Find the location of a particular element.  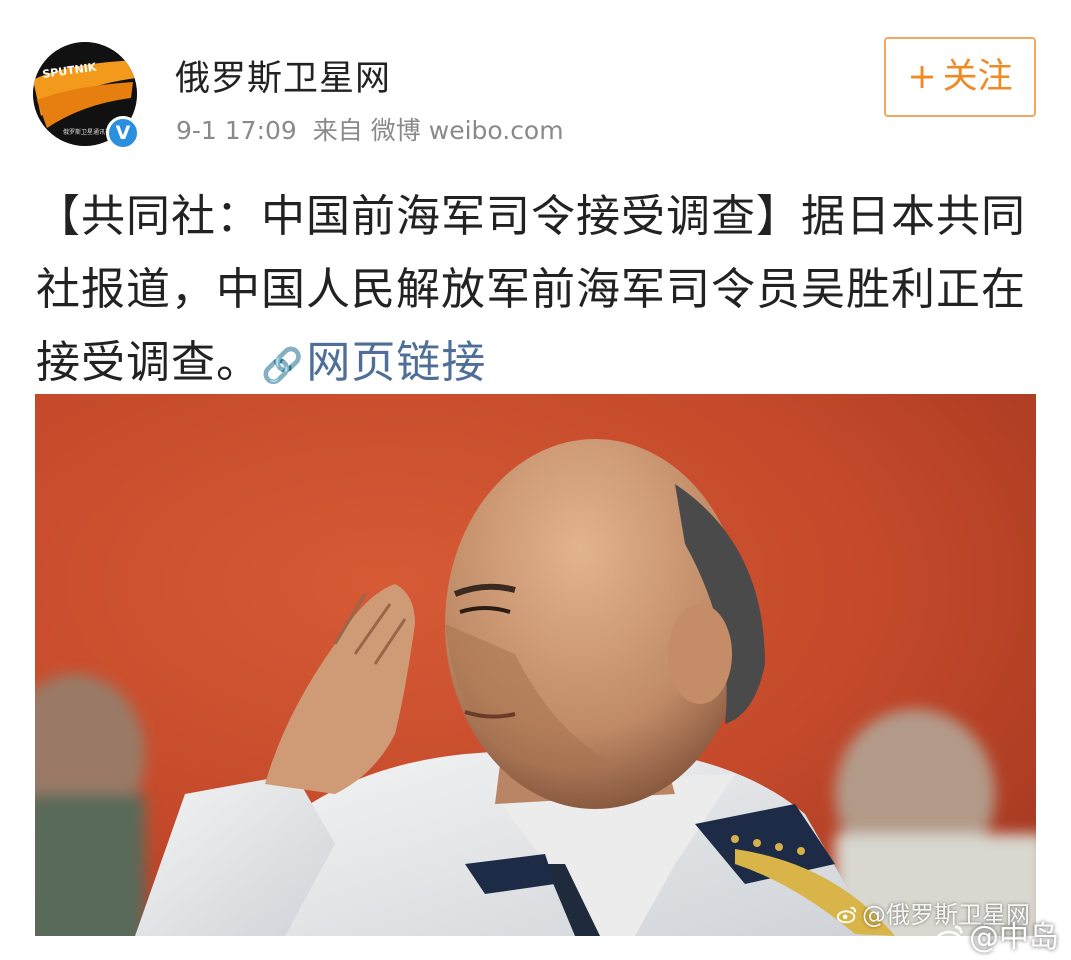

link-icon: 🔗 is located at coordinates (283, 366).